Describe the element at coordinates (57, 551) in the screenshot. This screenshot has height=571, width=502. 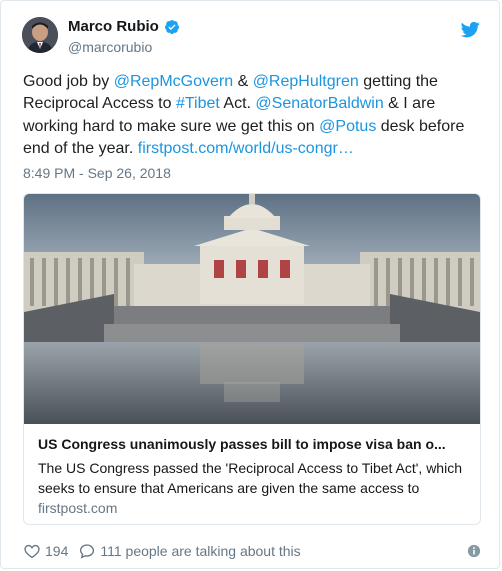
I see `like-count: 194` at that location.